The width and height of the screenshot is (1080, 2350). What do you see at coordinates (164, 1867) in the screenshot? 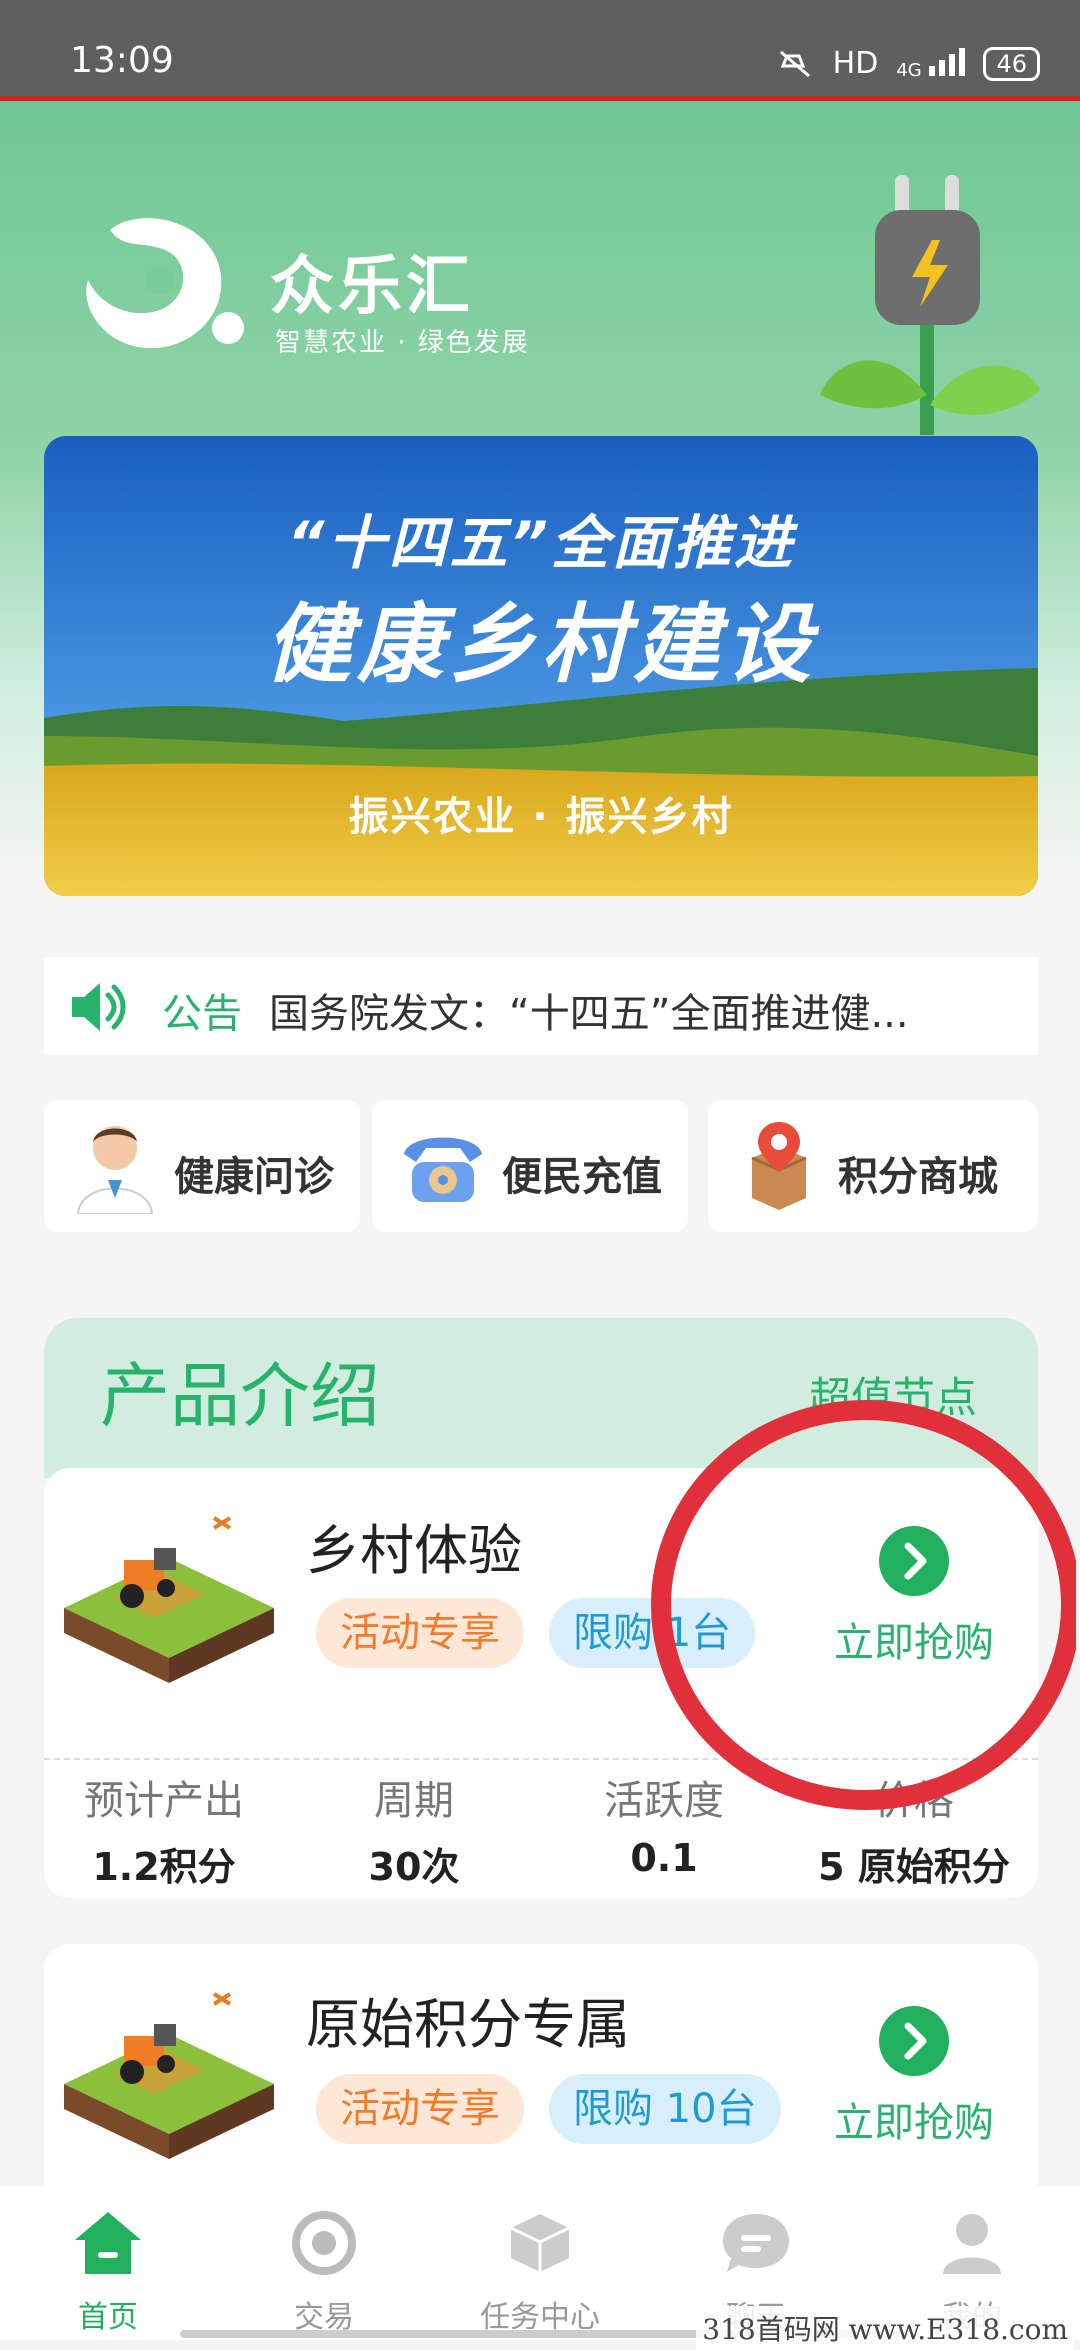
I see `stat-value: 1.2积分` at bounding box center [164, 1867].